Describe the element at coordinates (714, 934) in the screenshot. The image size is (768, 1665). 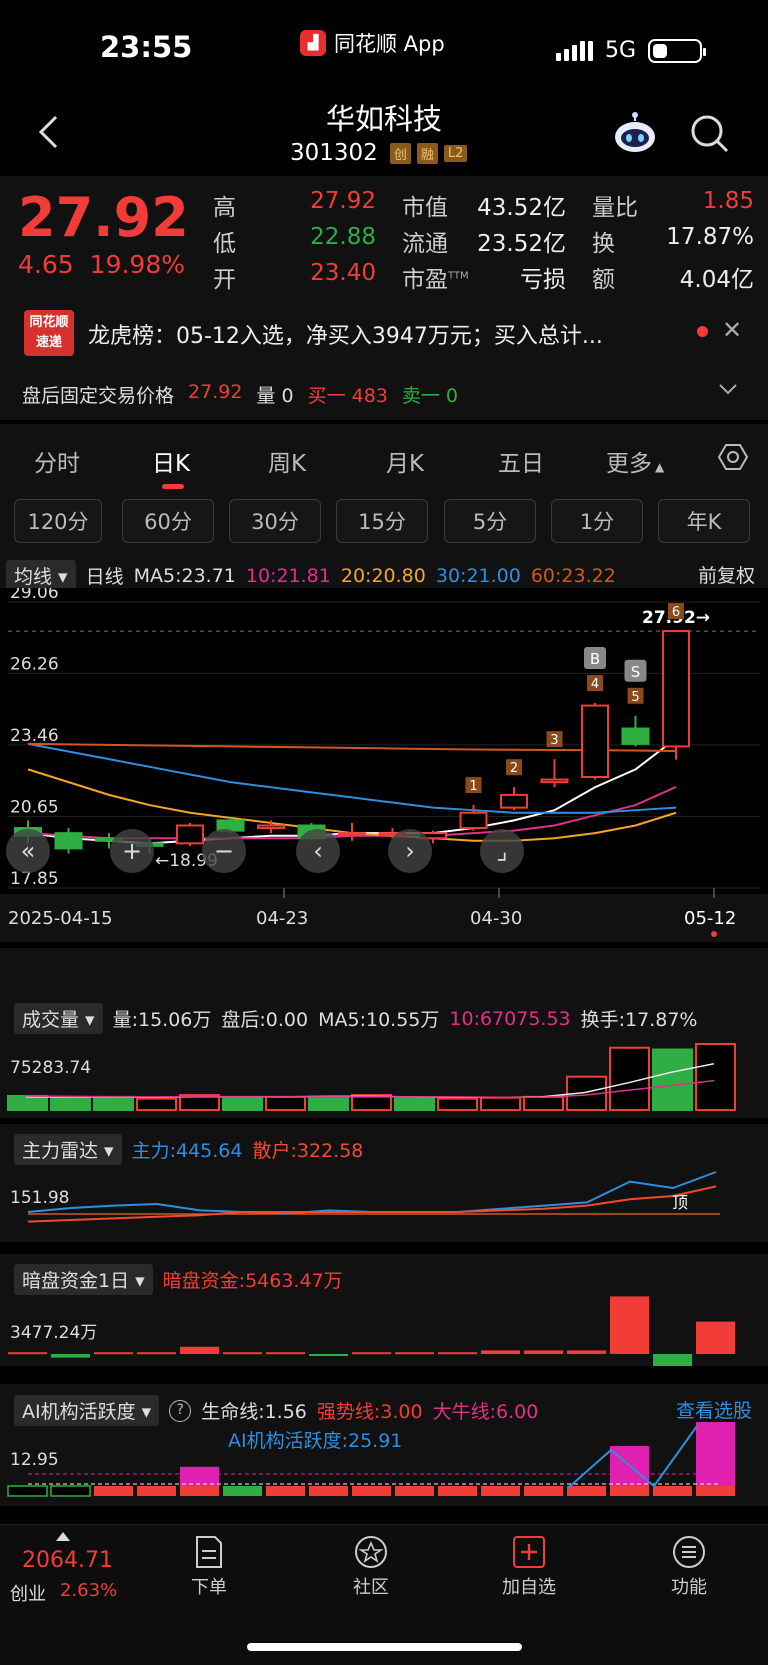
I see `today-dot` at that location.